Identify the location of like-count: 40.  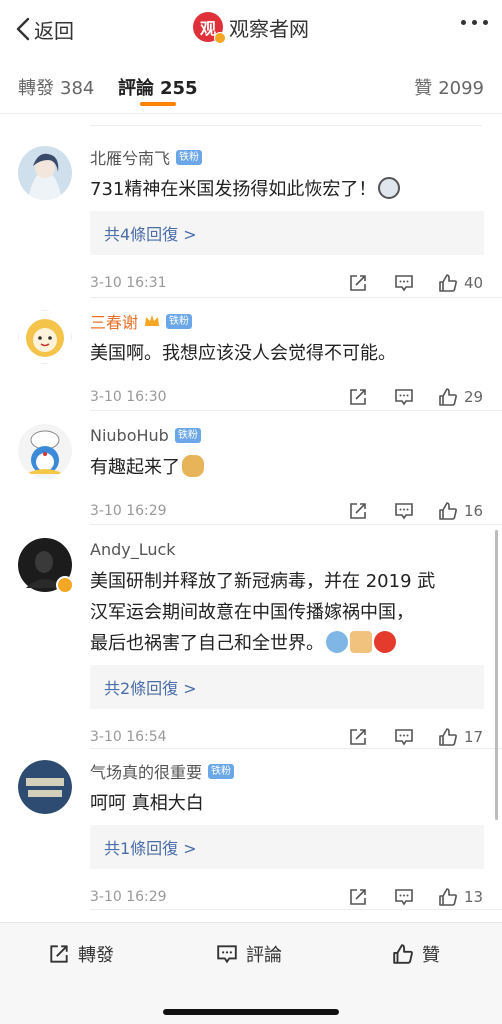
(474, 283).